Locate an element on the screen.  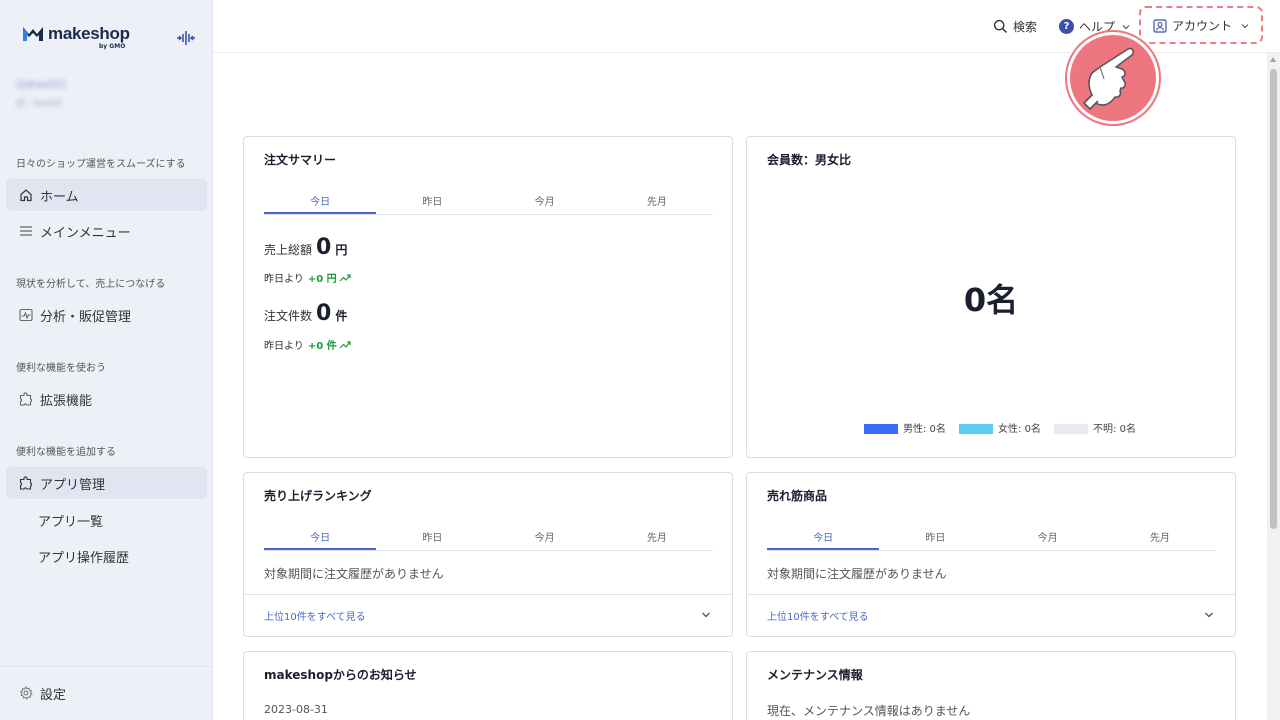
scroll-thumb is located at coordinates (1273, 299).